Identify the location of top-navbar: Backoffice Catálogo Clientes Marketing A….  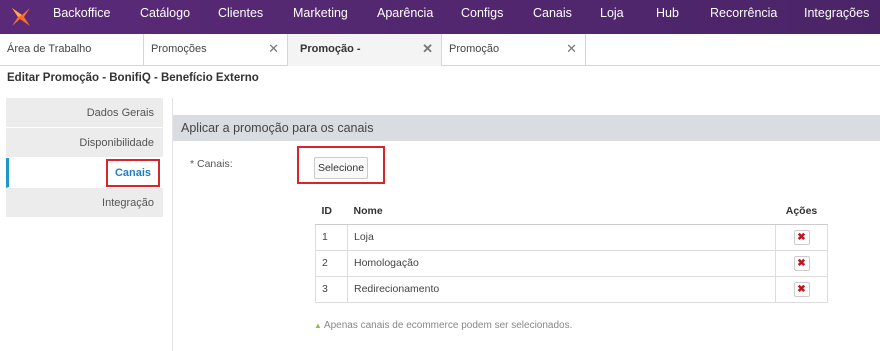
(440, 17).